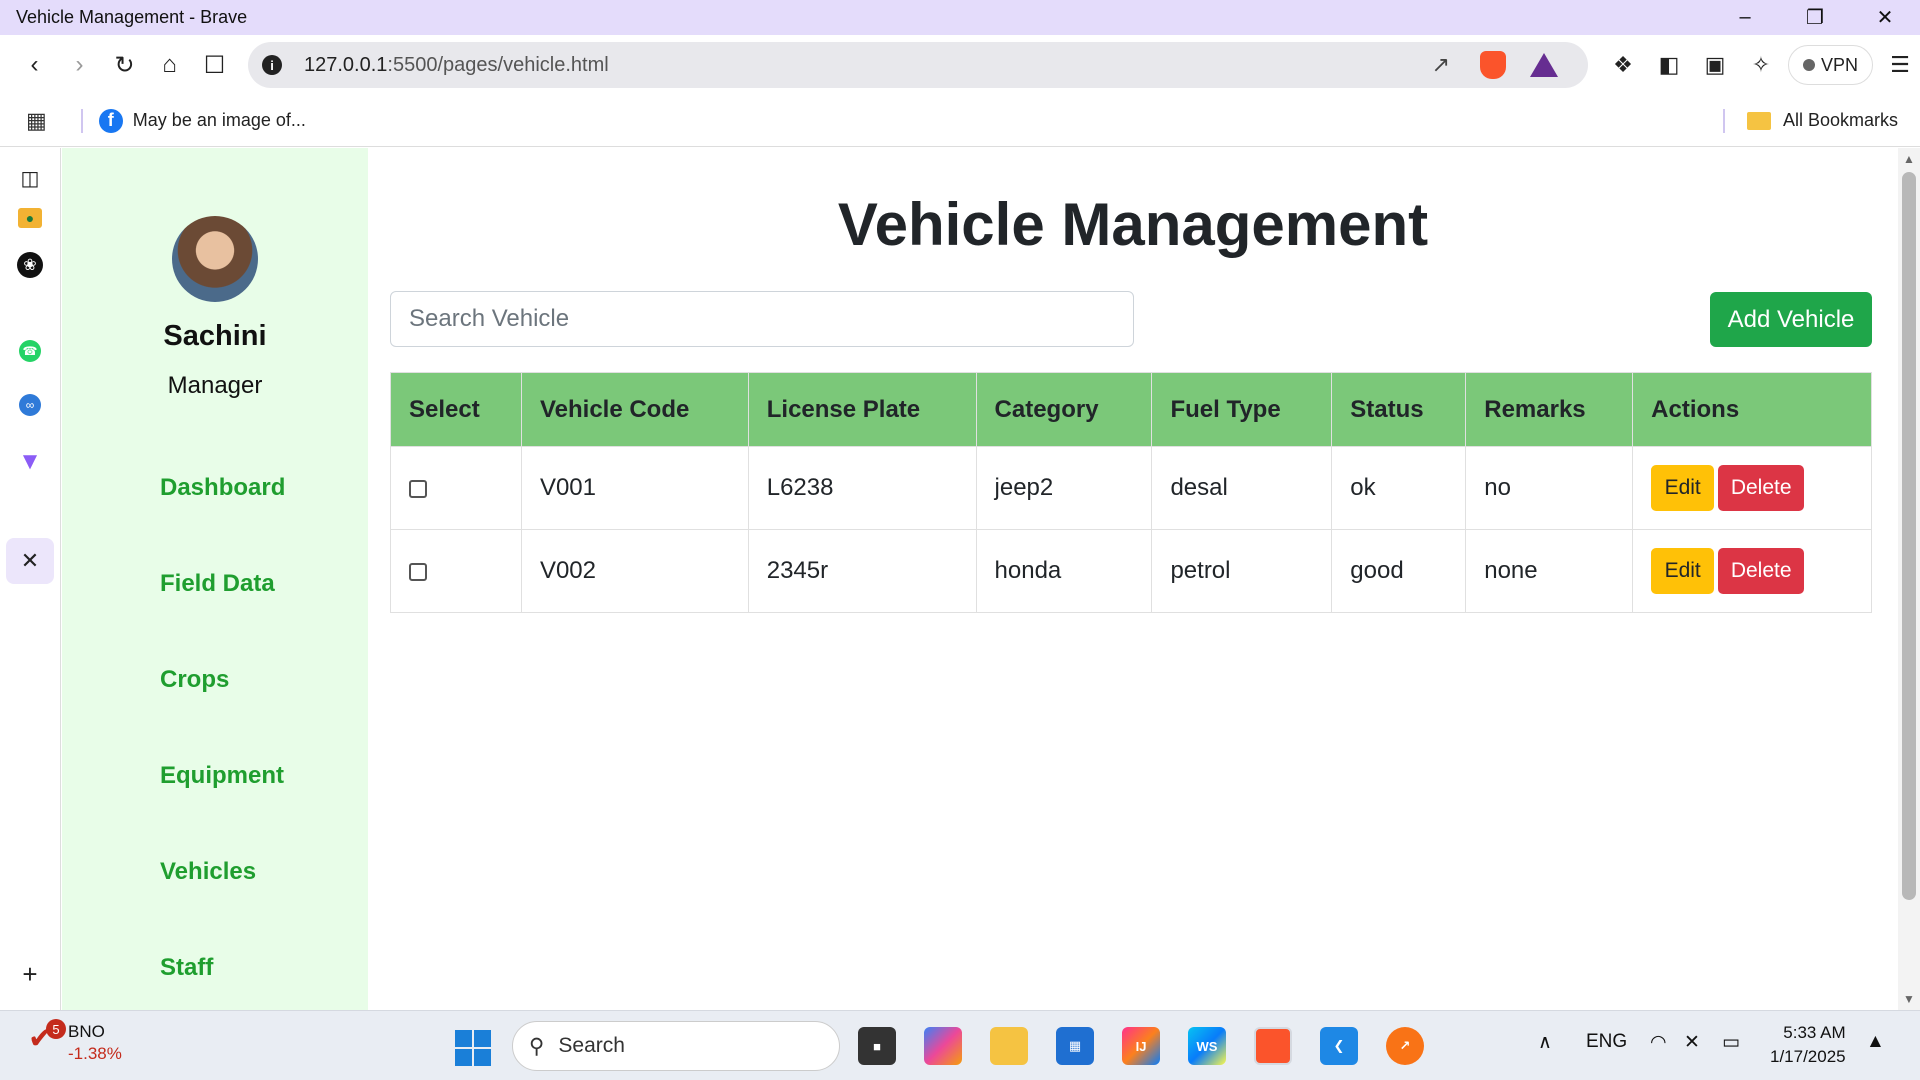 This screenshot has width=1920, height=1080. I want to click on page-scrollbar: ▲ ▼, so click(1909, 579).